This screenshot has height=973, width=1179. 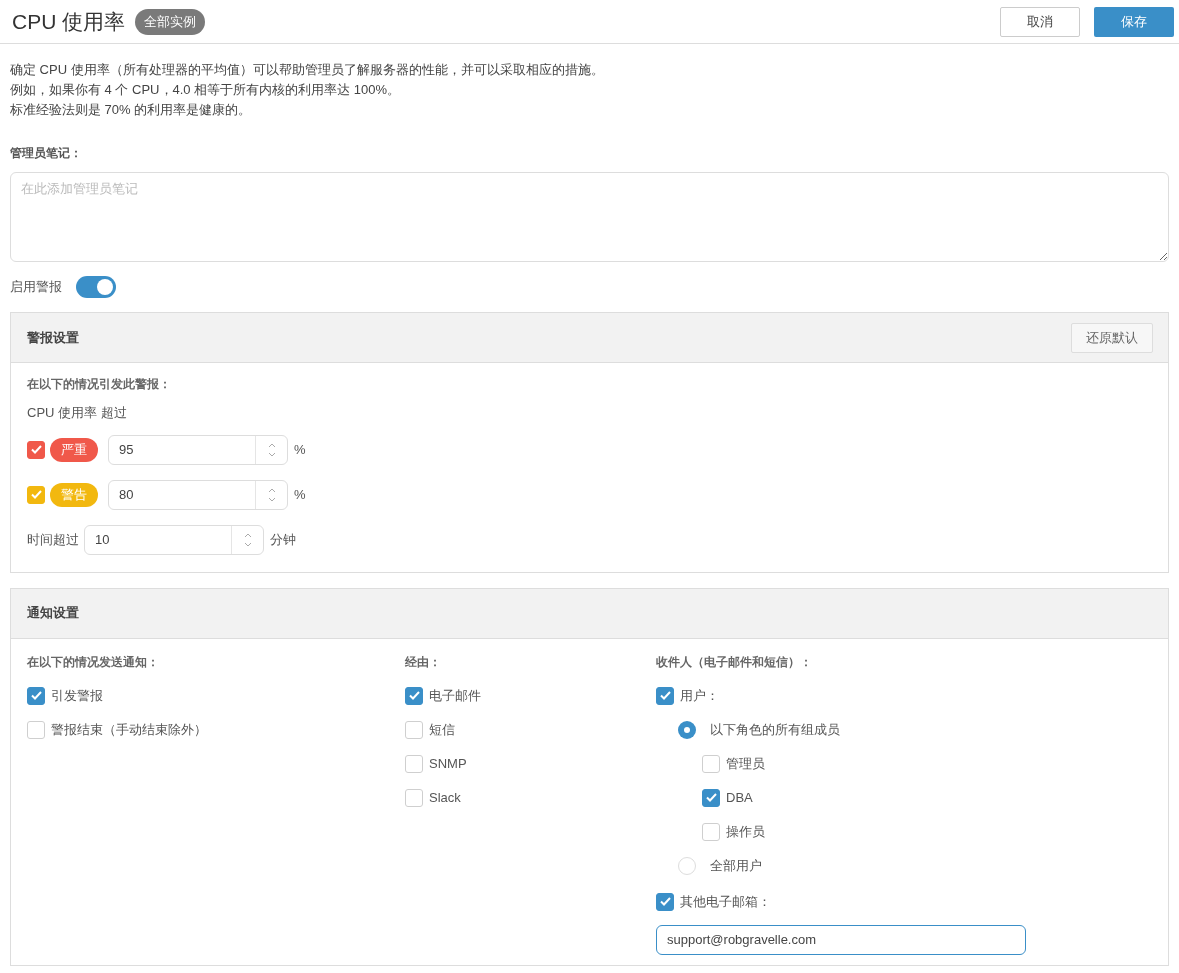 I want to click on page-title: CPU 使用率, so click(x=69, y=21).